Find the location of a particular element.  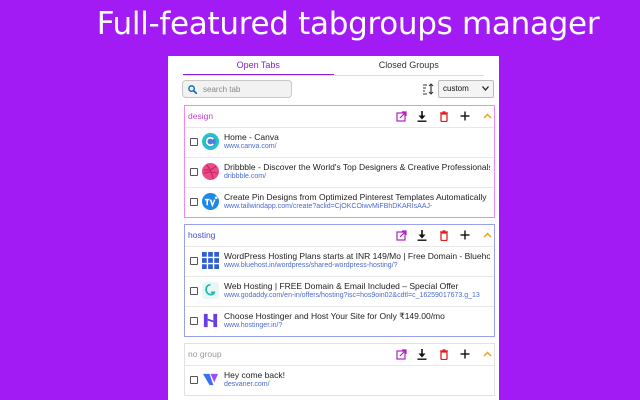

dribbble-icon is located at coordinates (210, 171).